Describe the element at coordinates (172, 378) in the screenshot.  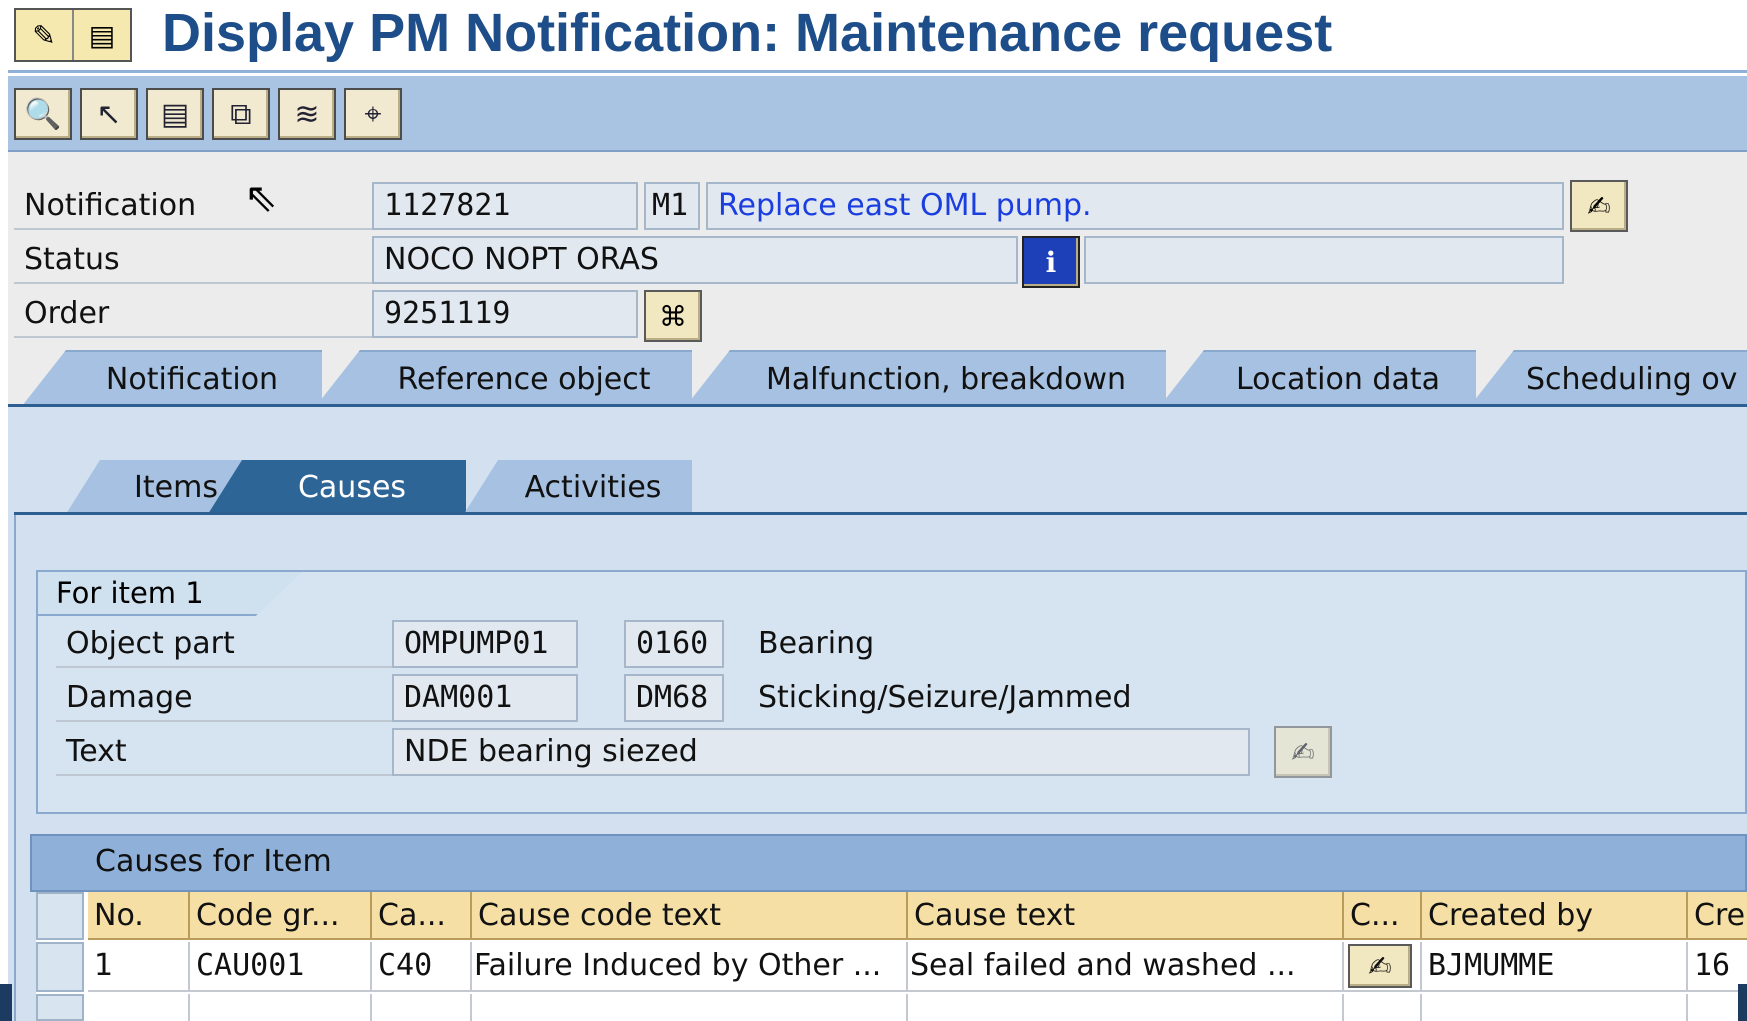
I see `tab-notification: Notification` at that location.